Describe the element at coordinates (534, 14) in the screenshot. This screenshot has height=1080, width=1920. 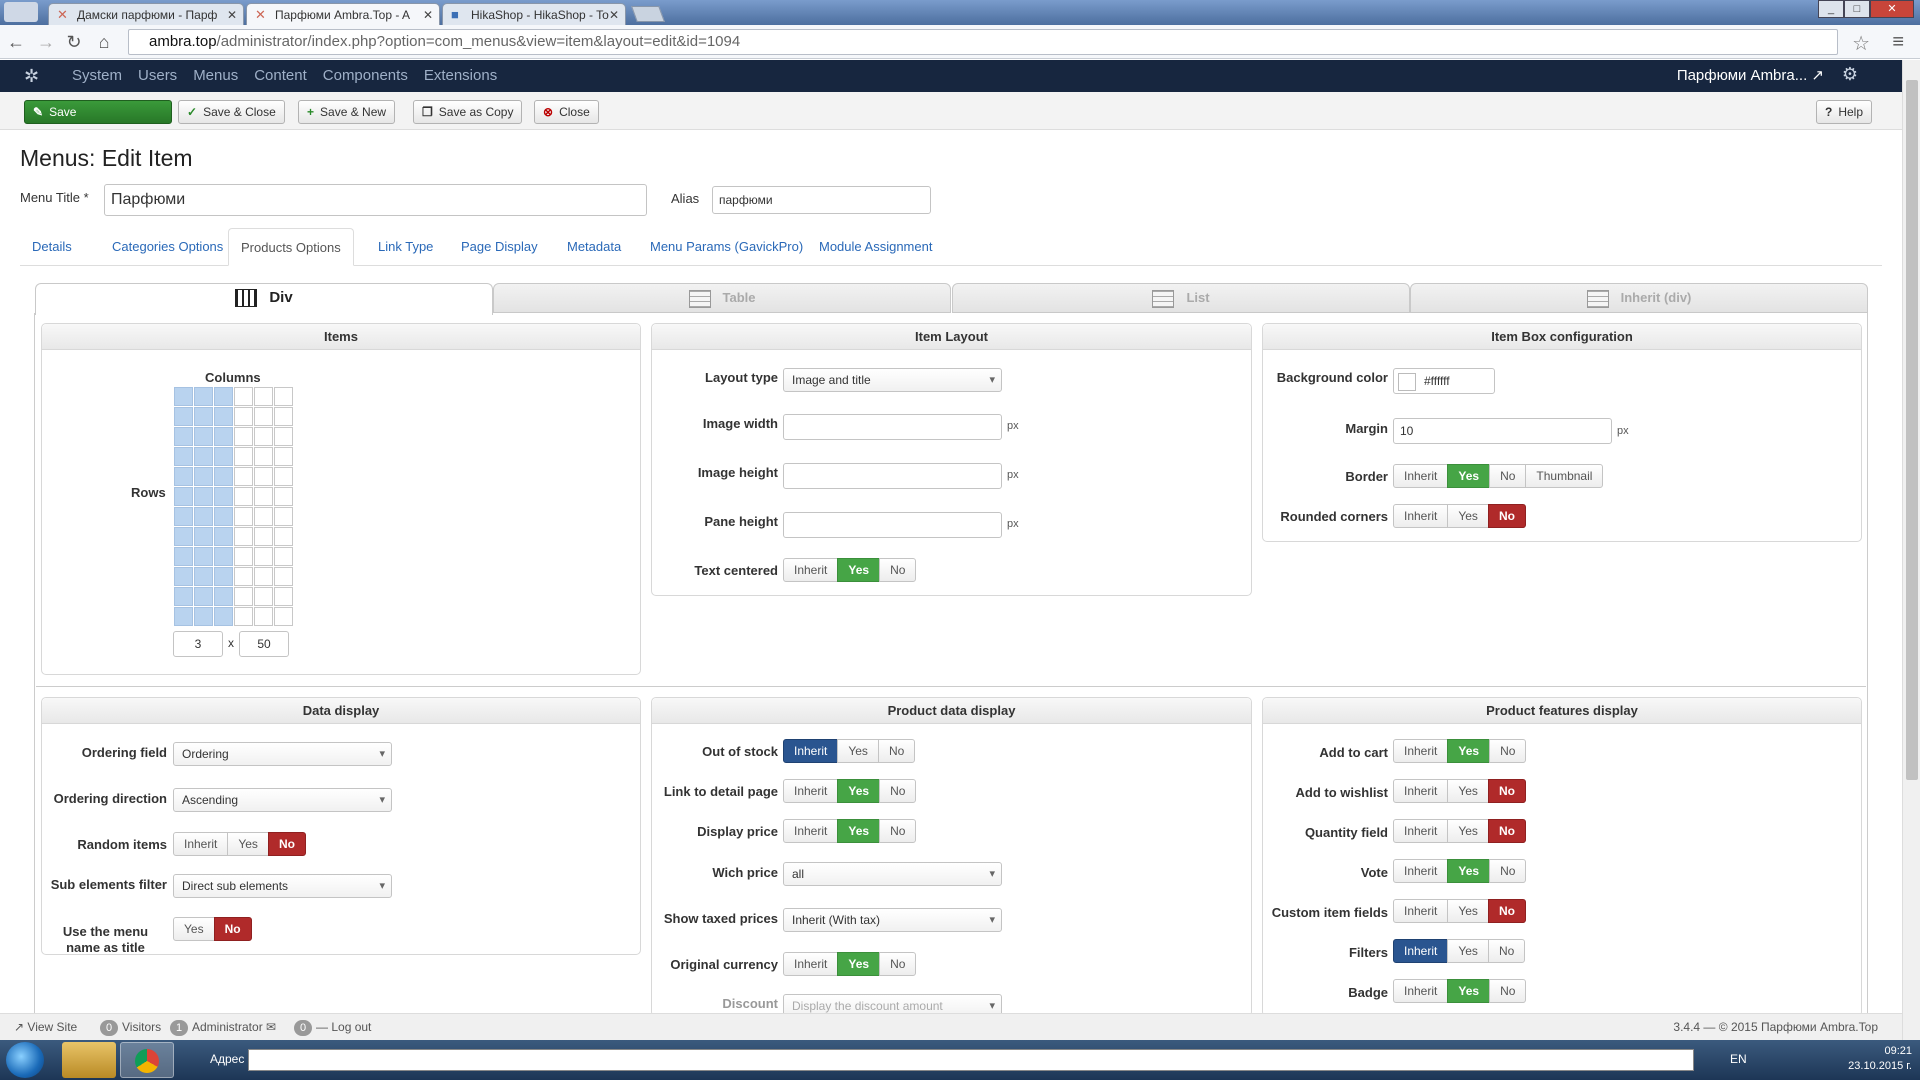
I see `browser-tab-3: ■ HikaShop - HikaShop - To ✕` at that location.